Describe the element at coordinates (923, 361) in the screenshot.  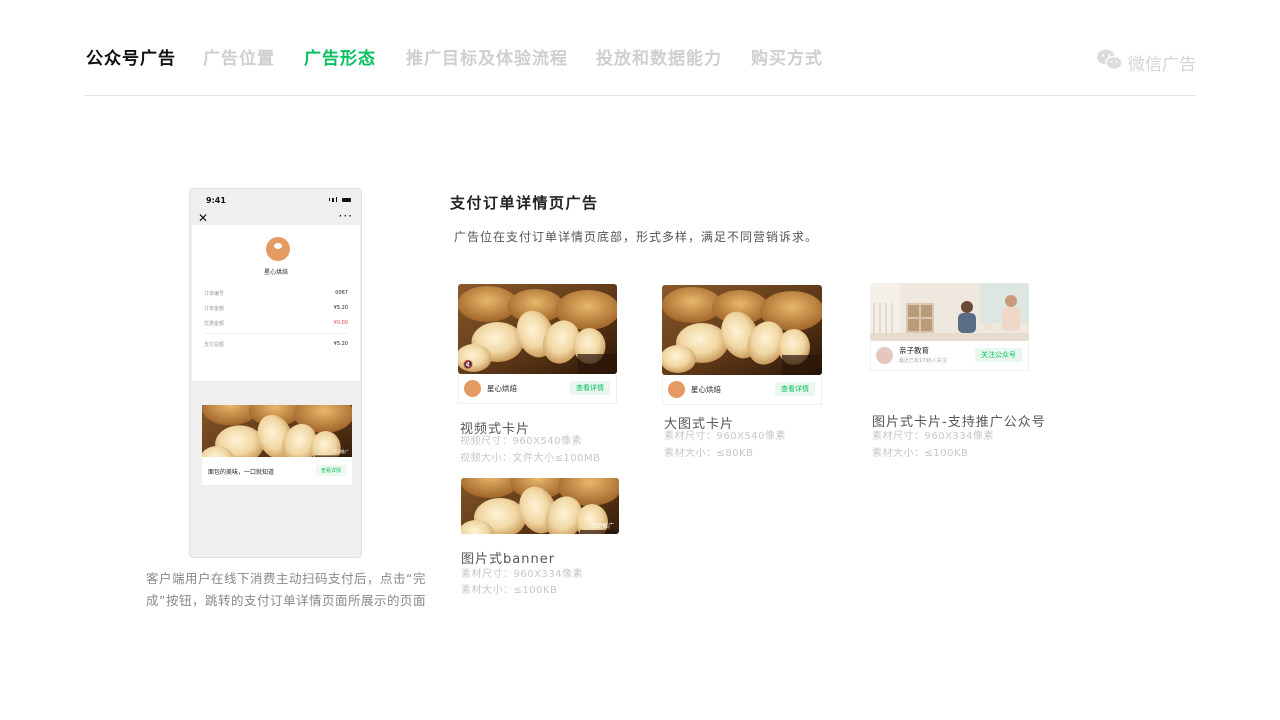
I see `account-followers: 最近已有1796人关注` at that location.